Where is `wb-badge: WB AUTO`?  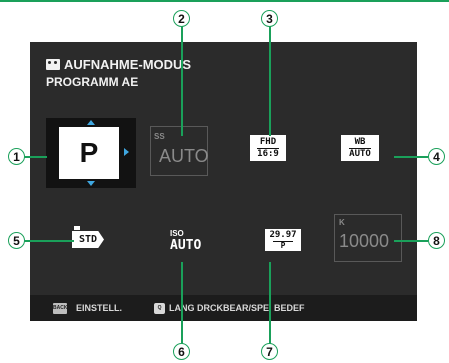
wb-badge: WB AUTO is located at coordinates (360, 148).